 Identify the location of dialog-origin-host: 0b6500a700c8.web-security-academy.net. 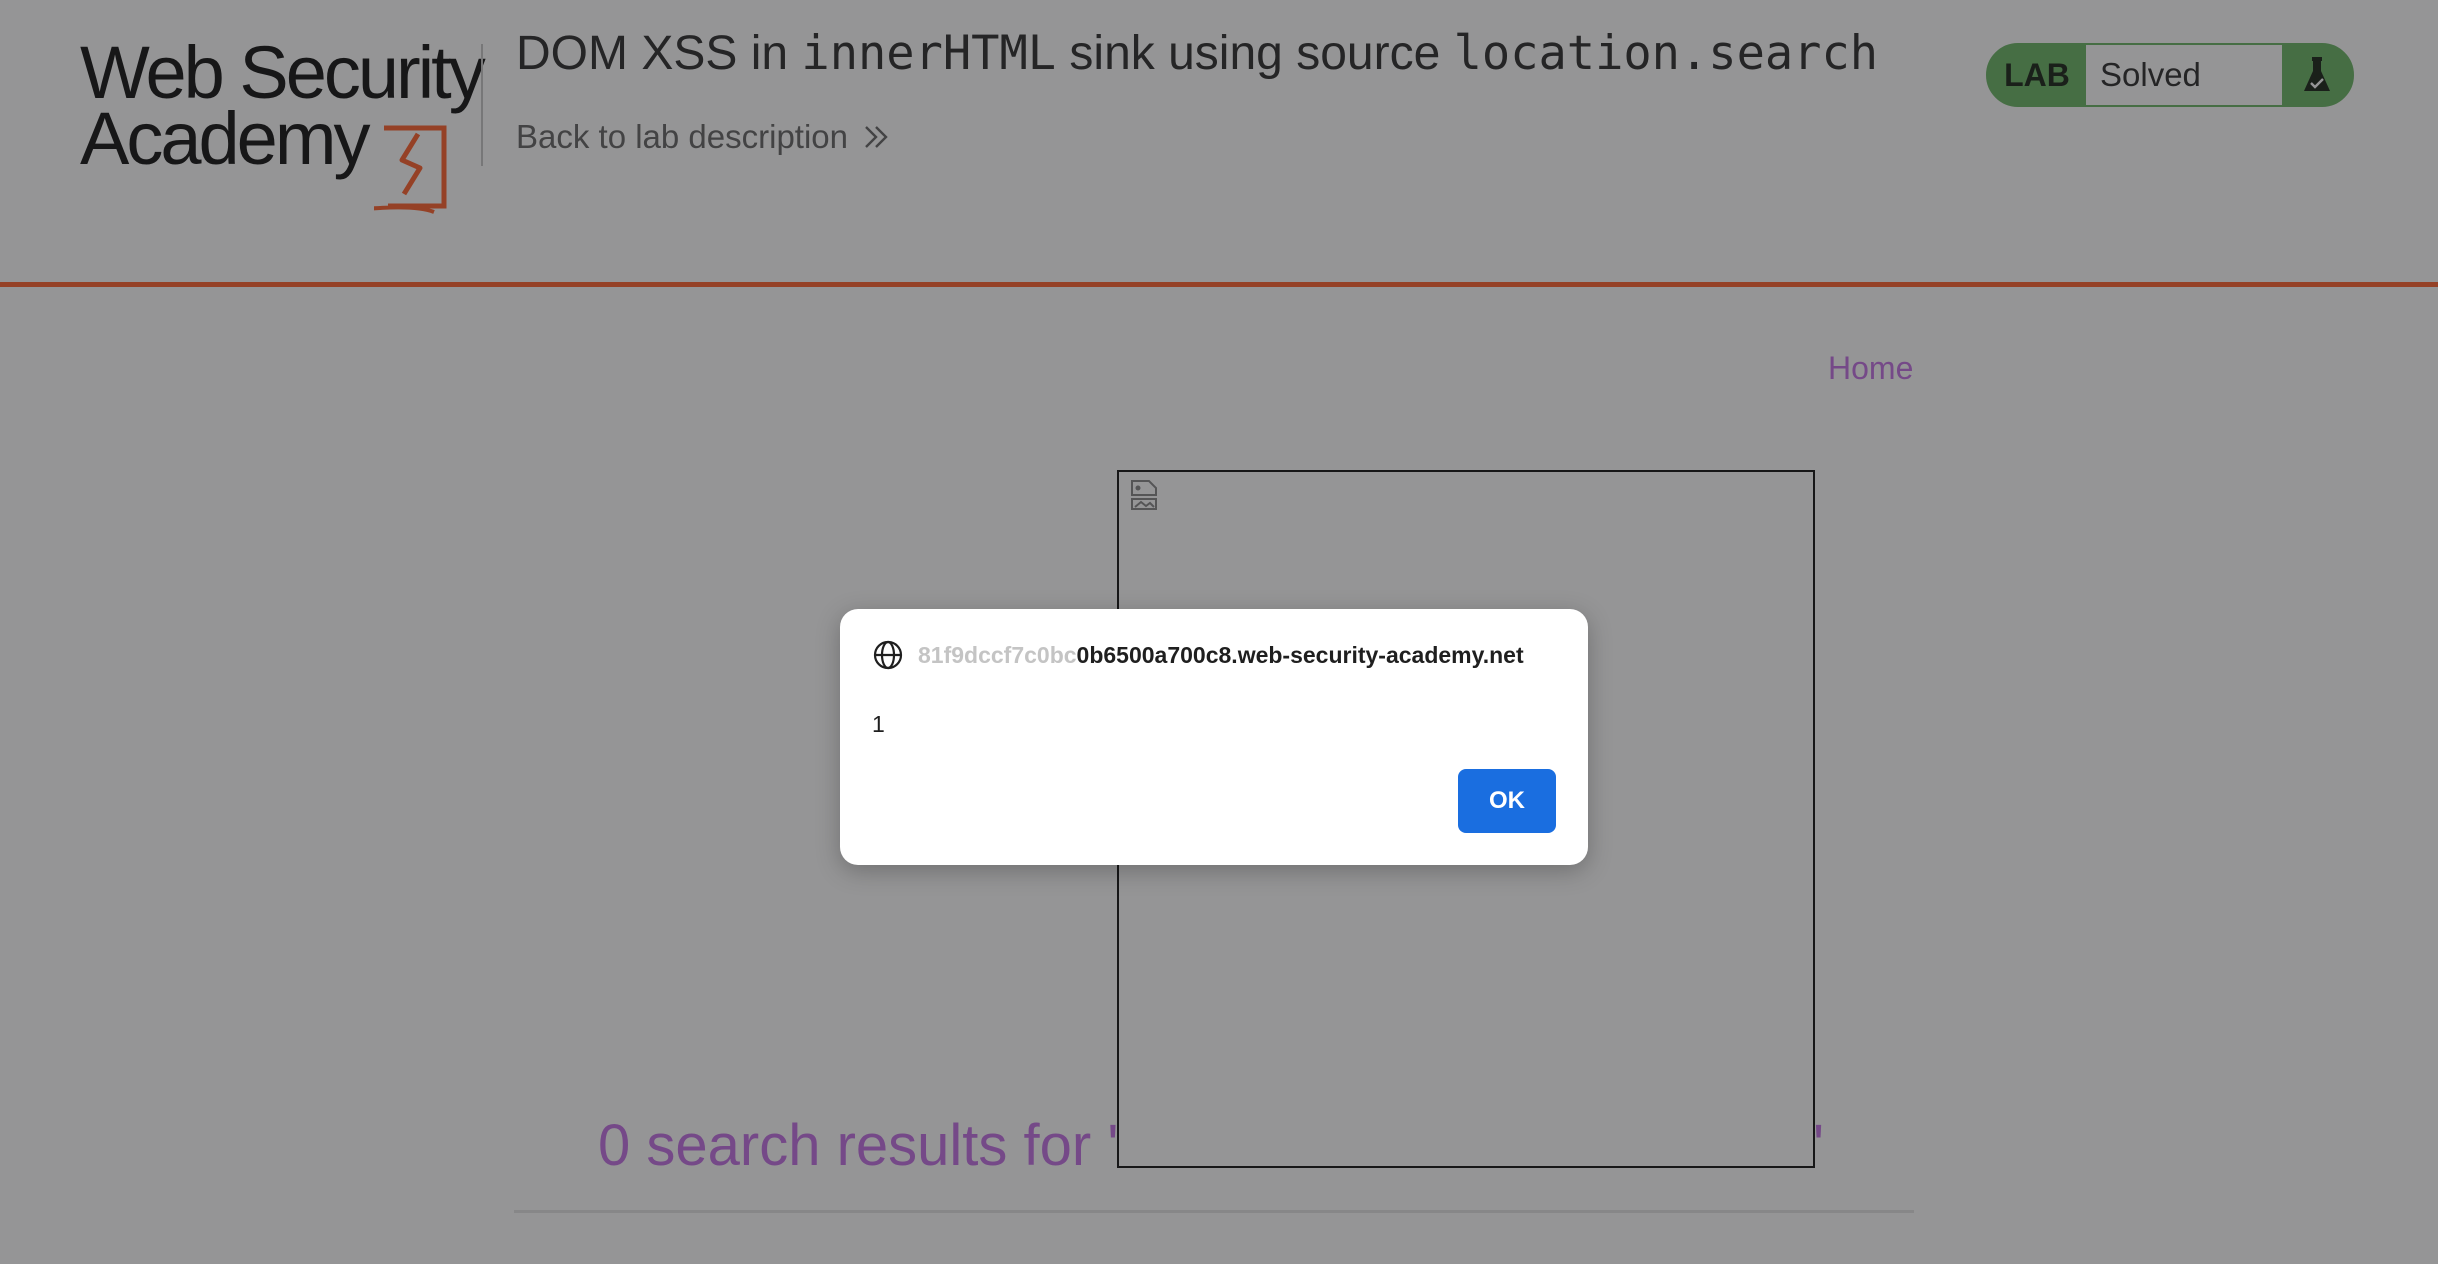
(1300, 654).